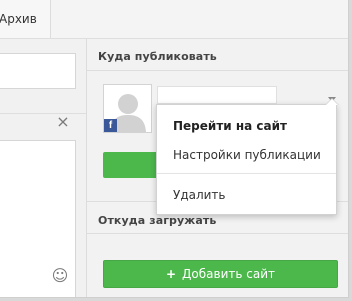  Describe the element at coordinates (157, 220) in the screenshot. I see `upload-section-title: Откуда загружать` at that location.